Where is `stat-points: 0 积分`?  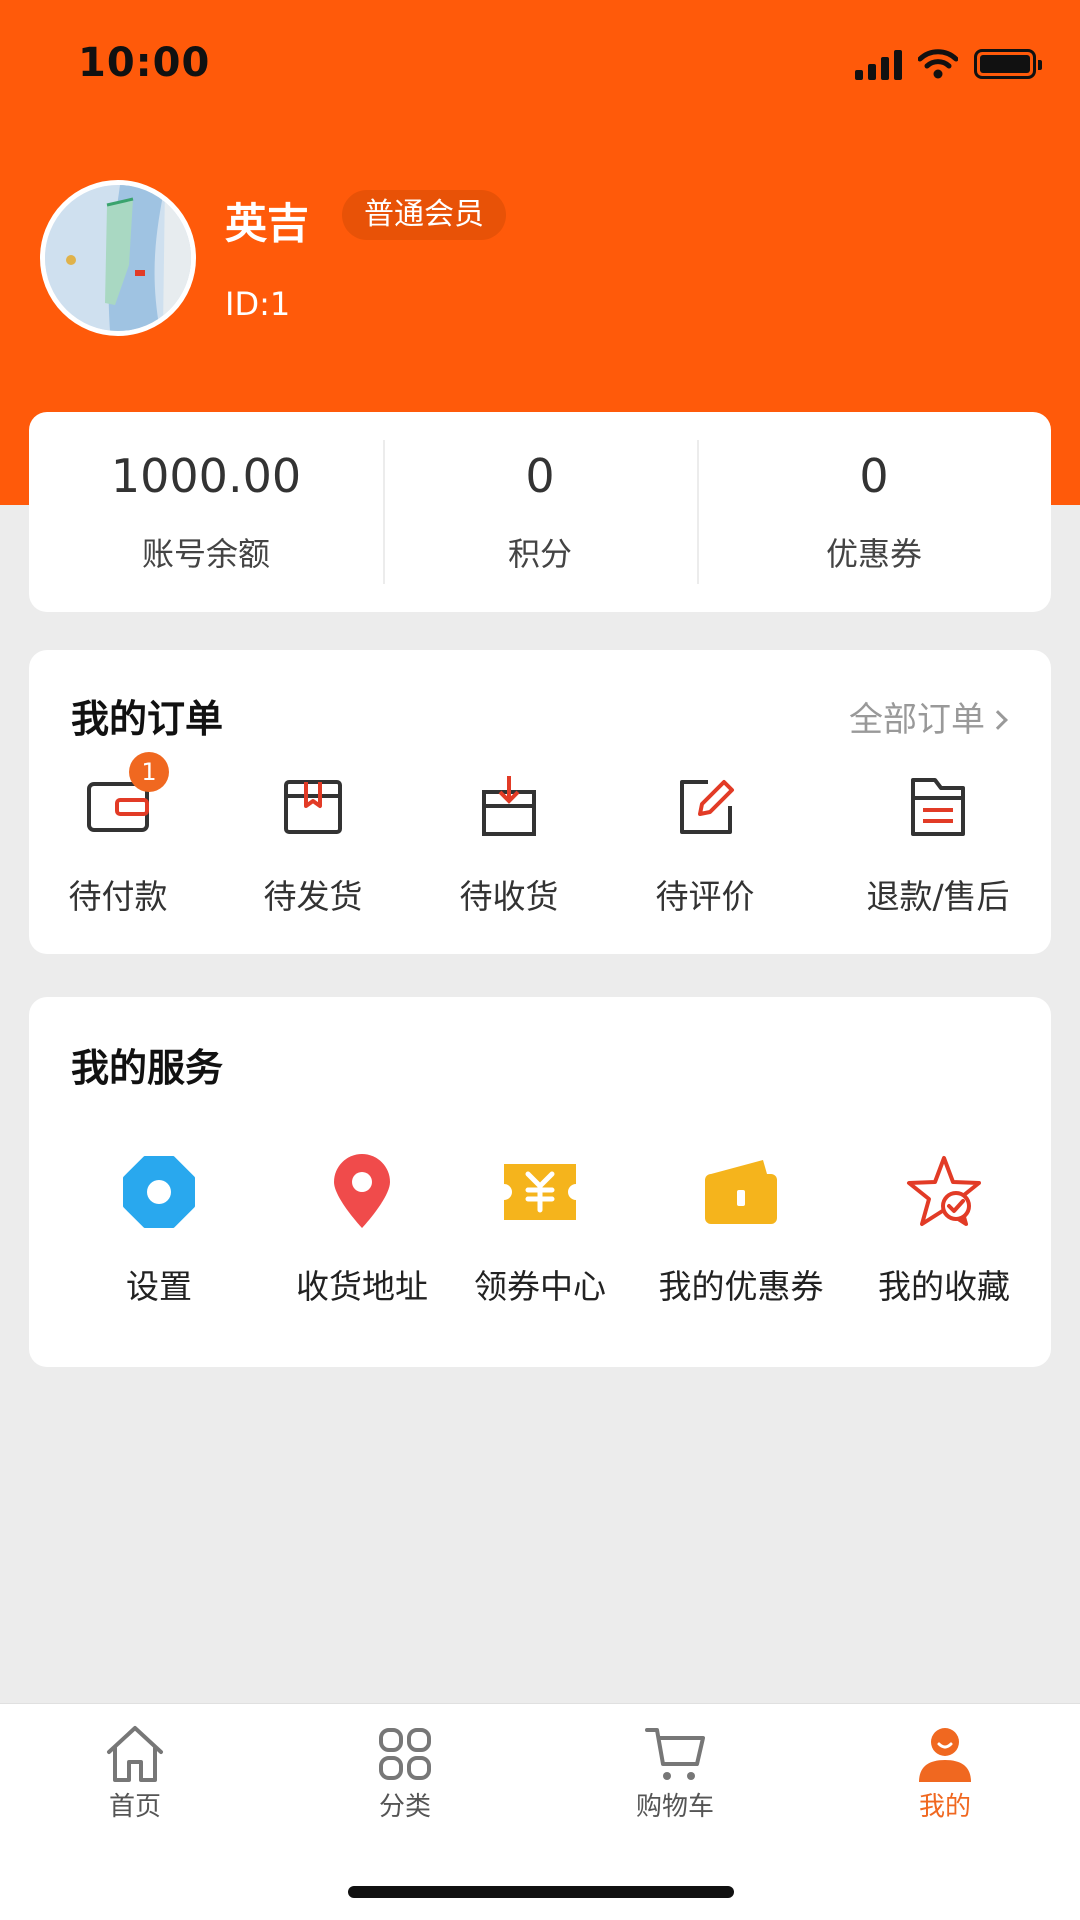 stat-points: 0 积分 is located at coordinates (540, 512).